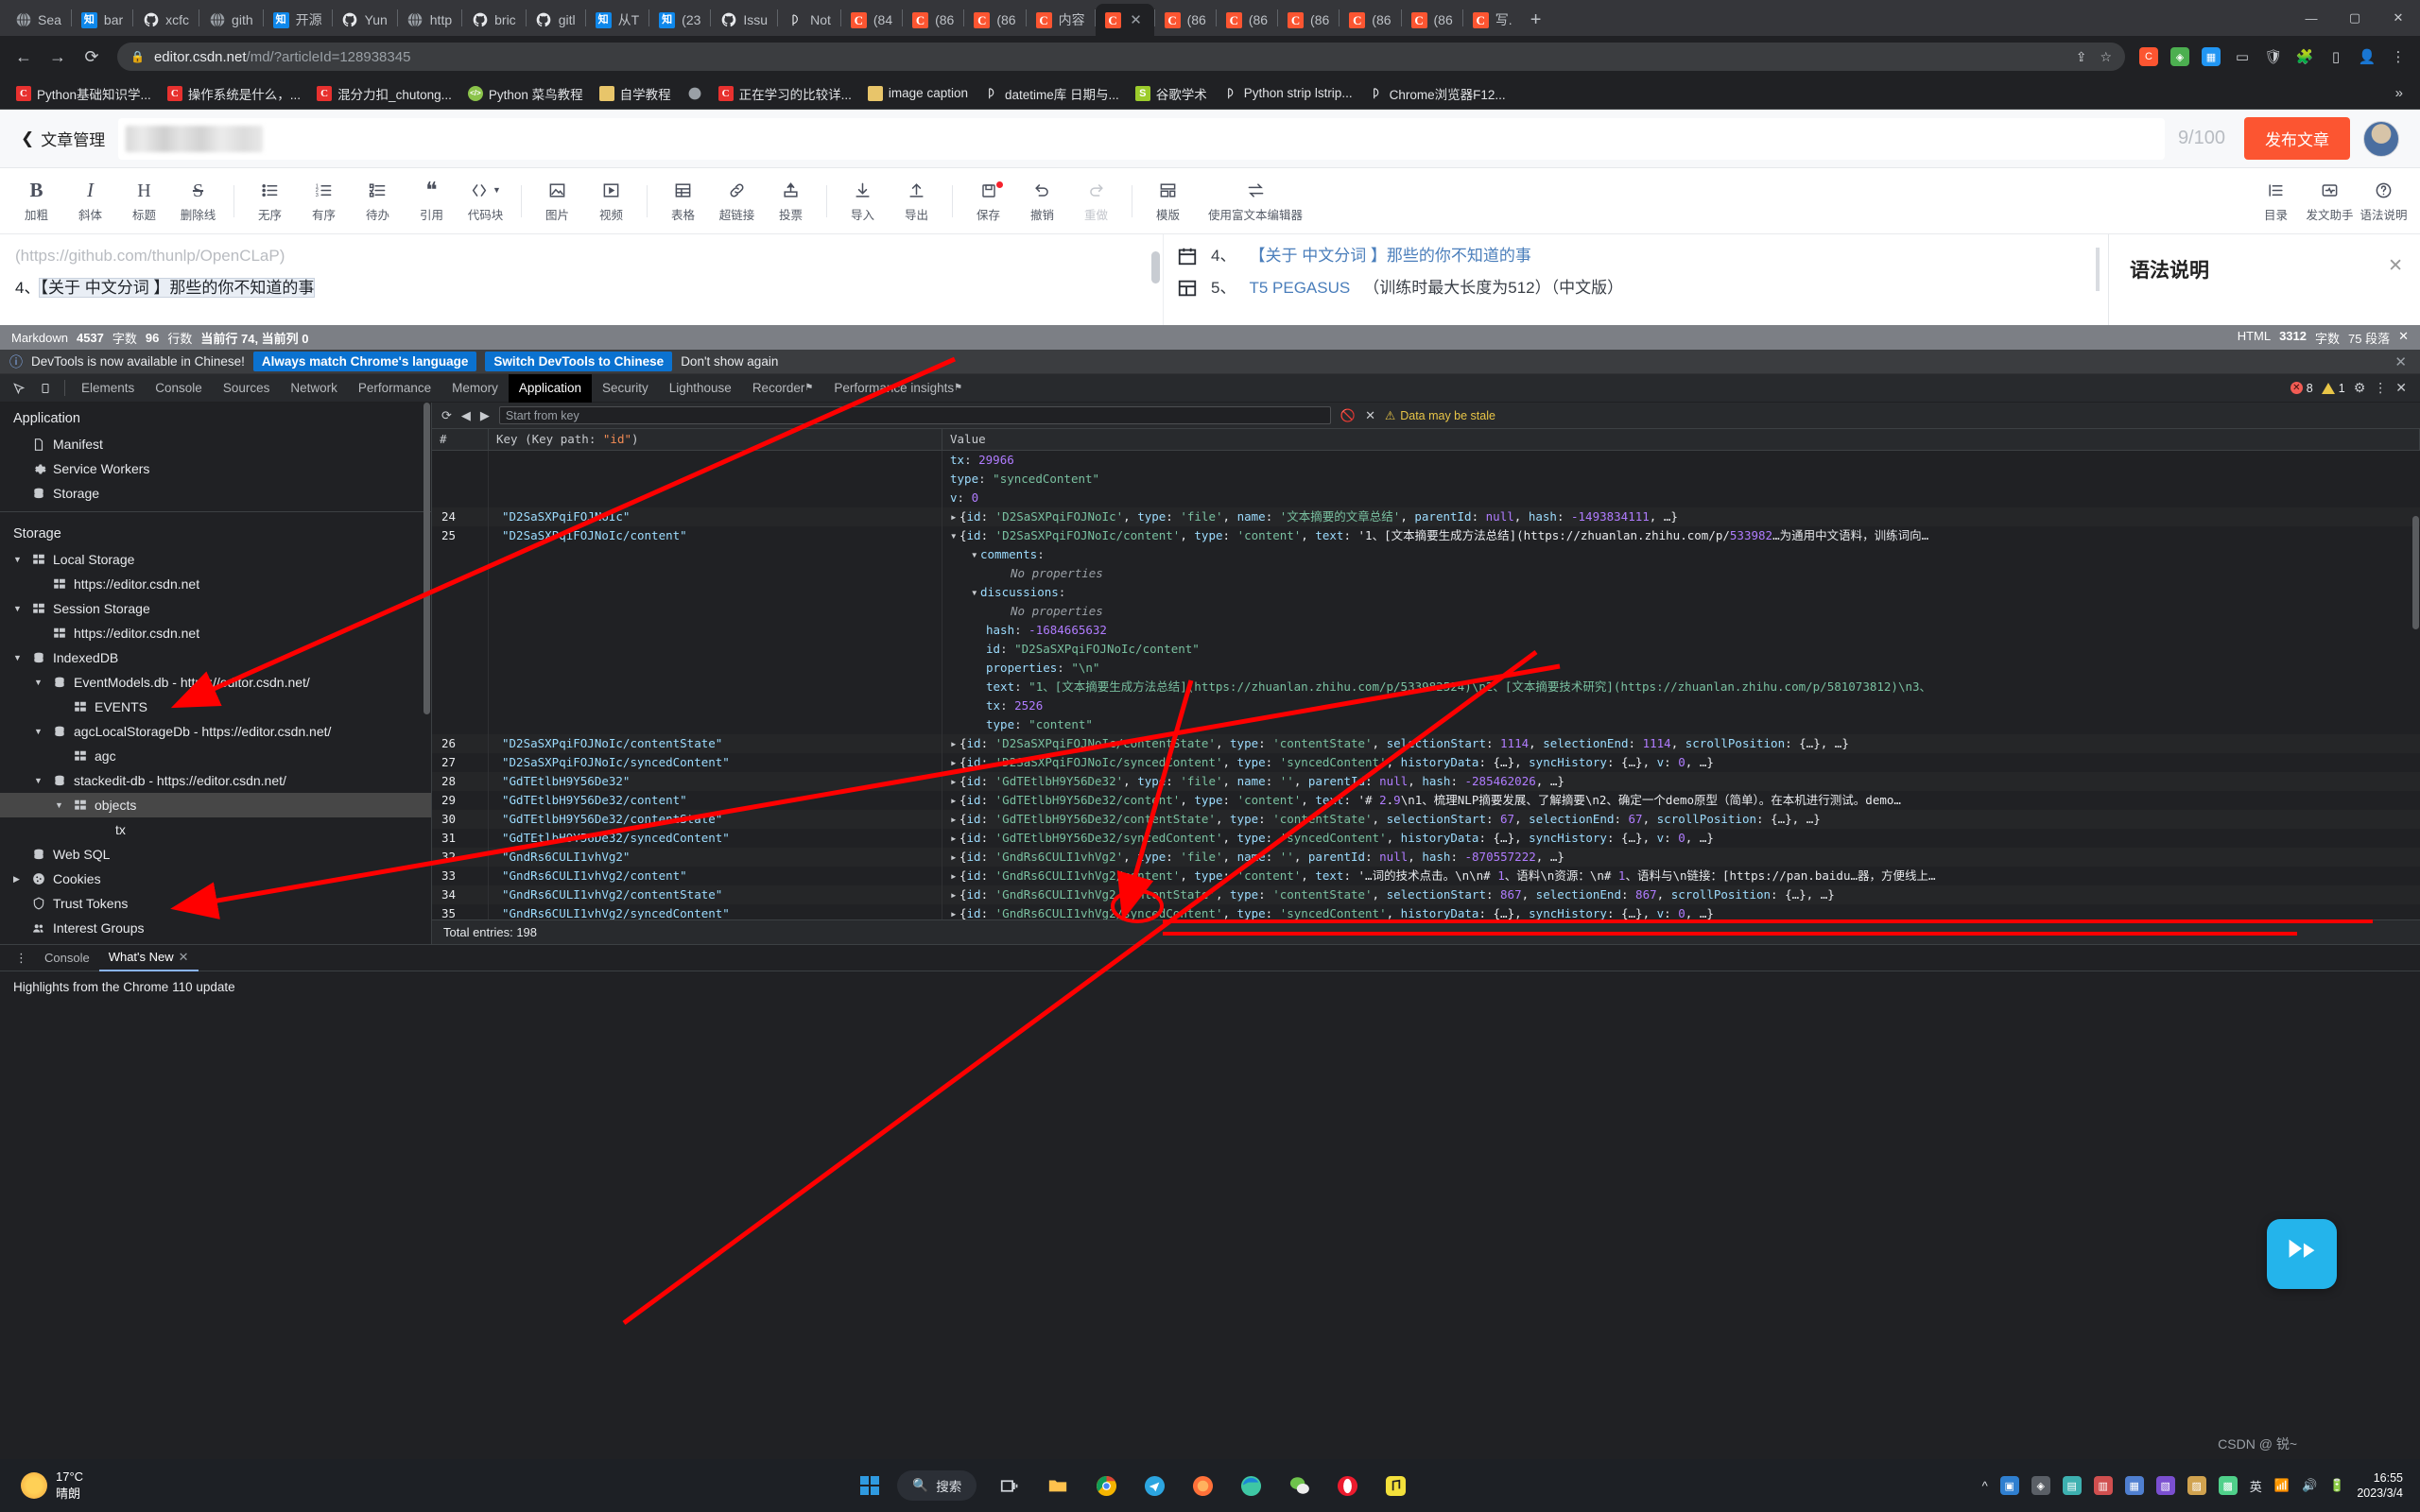 This screenshot has height=1512, width=2420. What do you see at coordinates (2276, 201) in the screenshot?
I see `toolbar-toc-button: 目录` at bounding box center [2276, 201].